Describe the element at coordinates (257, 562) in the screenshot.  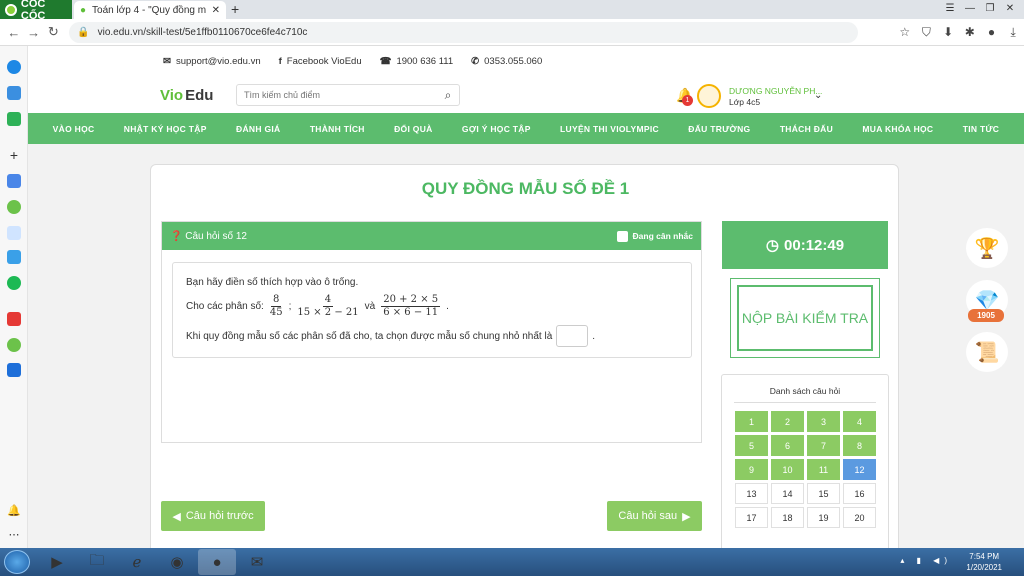
I see `zalo-taskbar-icon: ✉` at that location.